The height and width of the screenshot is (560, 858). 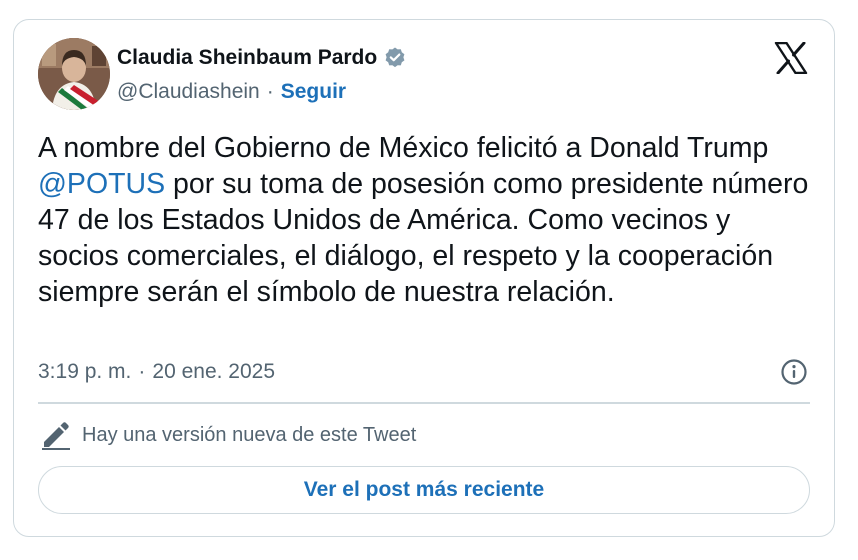 What do you see at coordinates (791, 58) in the screenshot?
I see `x-logo-icon` at bounding box center [791, 58].